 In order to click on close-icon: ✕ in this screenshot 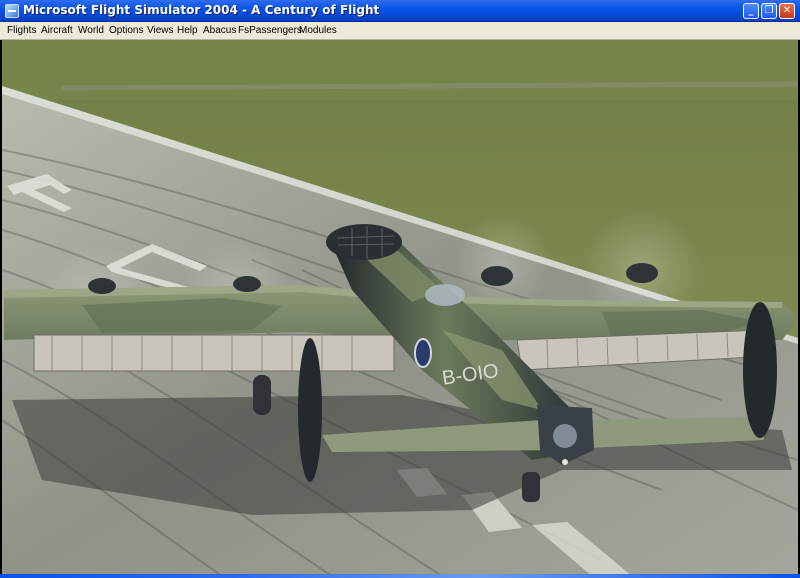, I will do `click(787, 10)`.